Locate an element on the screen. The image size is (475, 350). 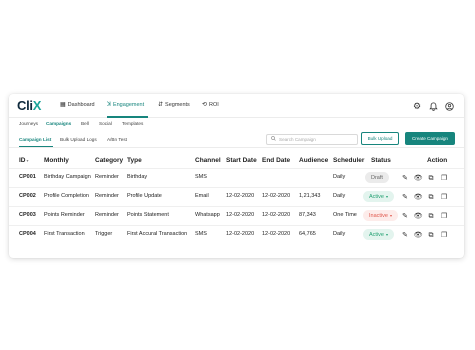
status-badge: Draft is located at coordinates (377, 177).